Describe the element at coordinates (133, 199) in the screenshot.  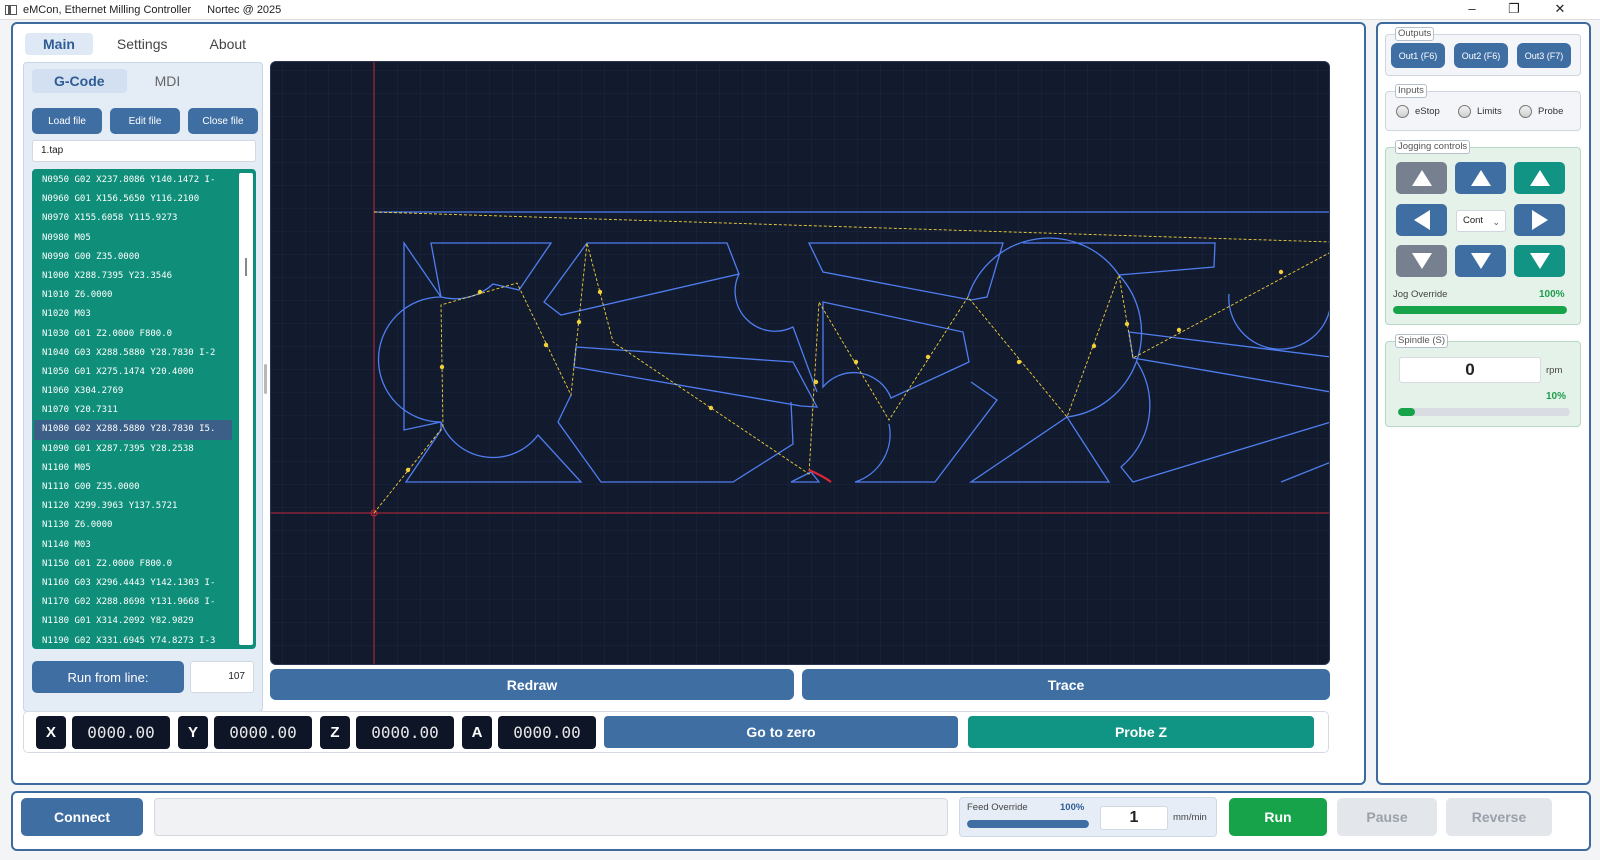
I see `gcode-line: N0960 G01 X156.5650 Y116.2100` at that location.